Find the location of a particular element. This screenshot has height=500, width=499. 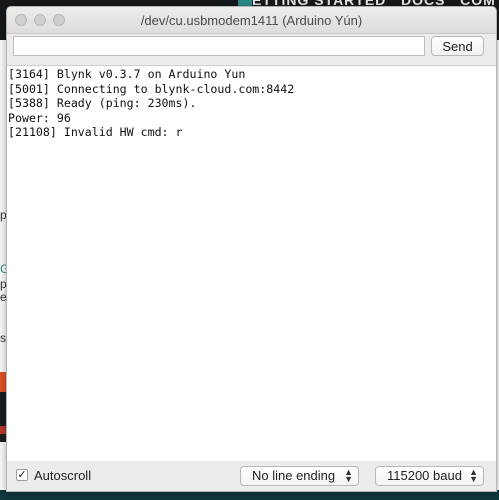

autoscroll-label: Autoscroll is located at coordinates (62, 475).